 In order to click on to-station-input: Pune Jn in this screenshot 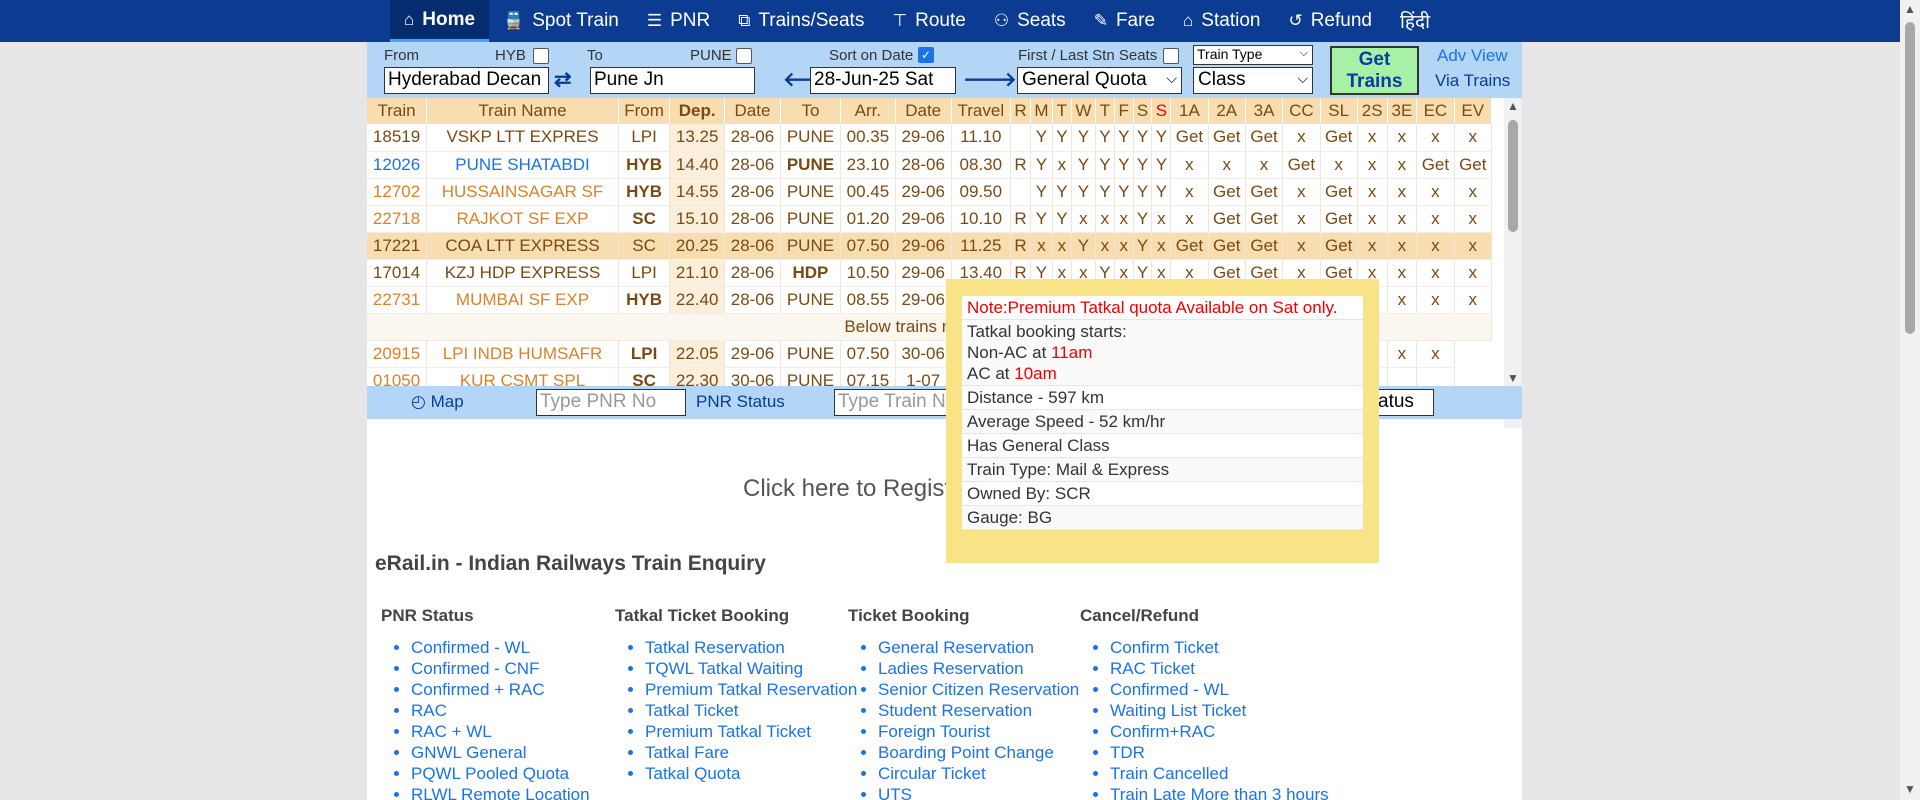, I will do `click(672, 80)`.